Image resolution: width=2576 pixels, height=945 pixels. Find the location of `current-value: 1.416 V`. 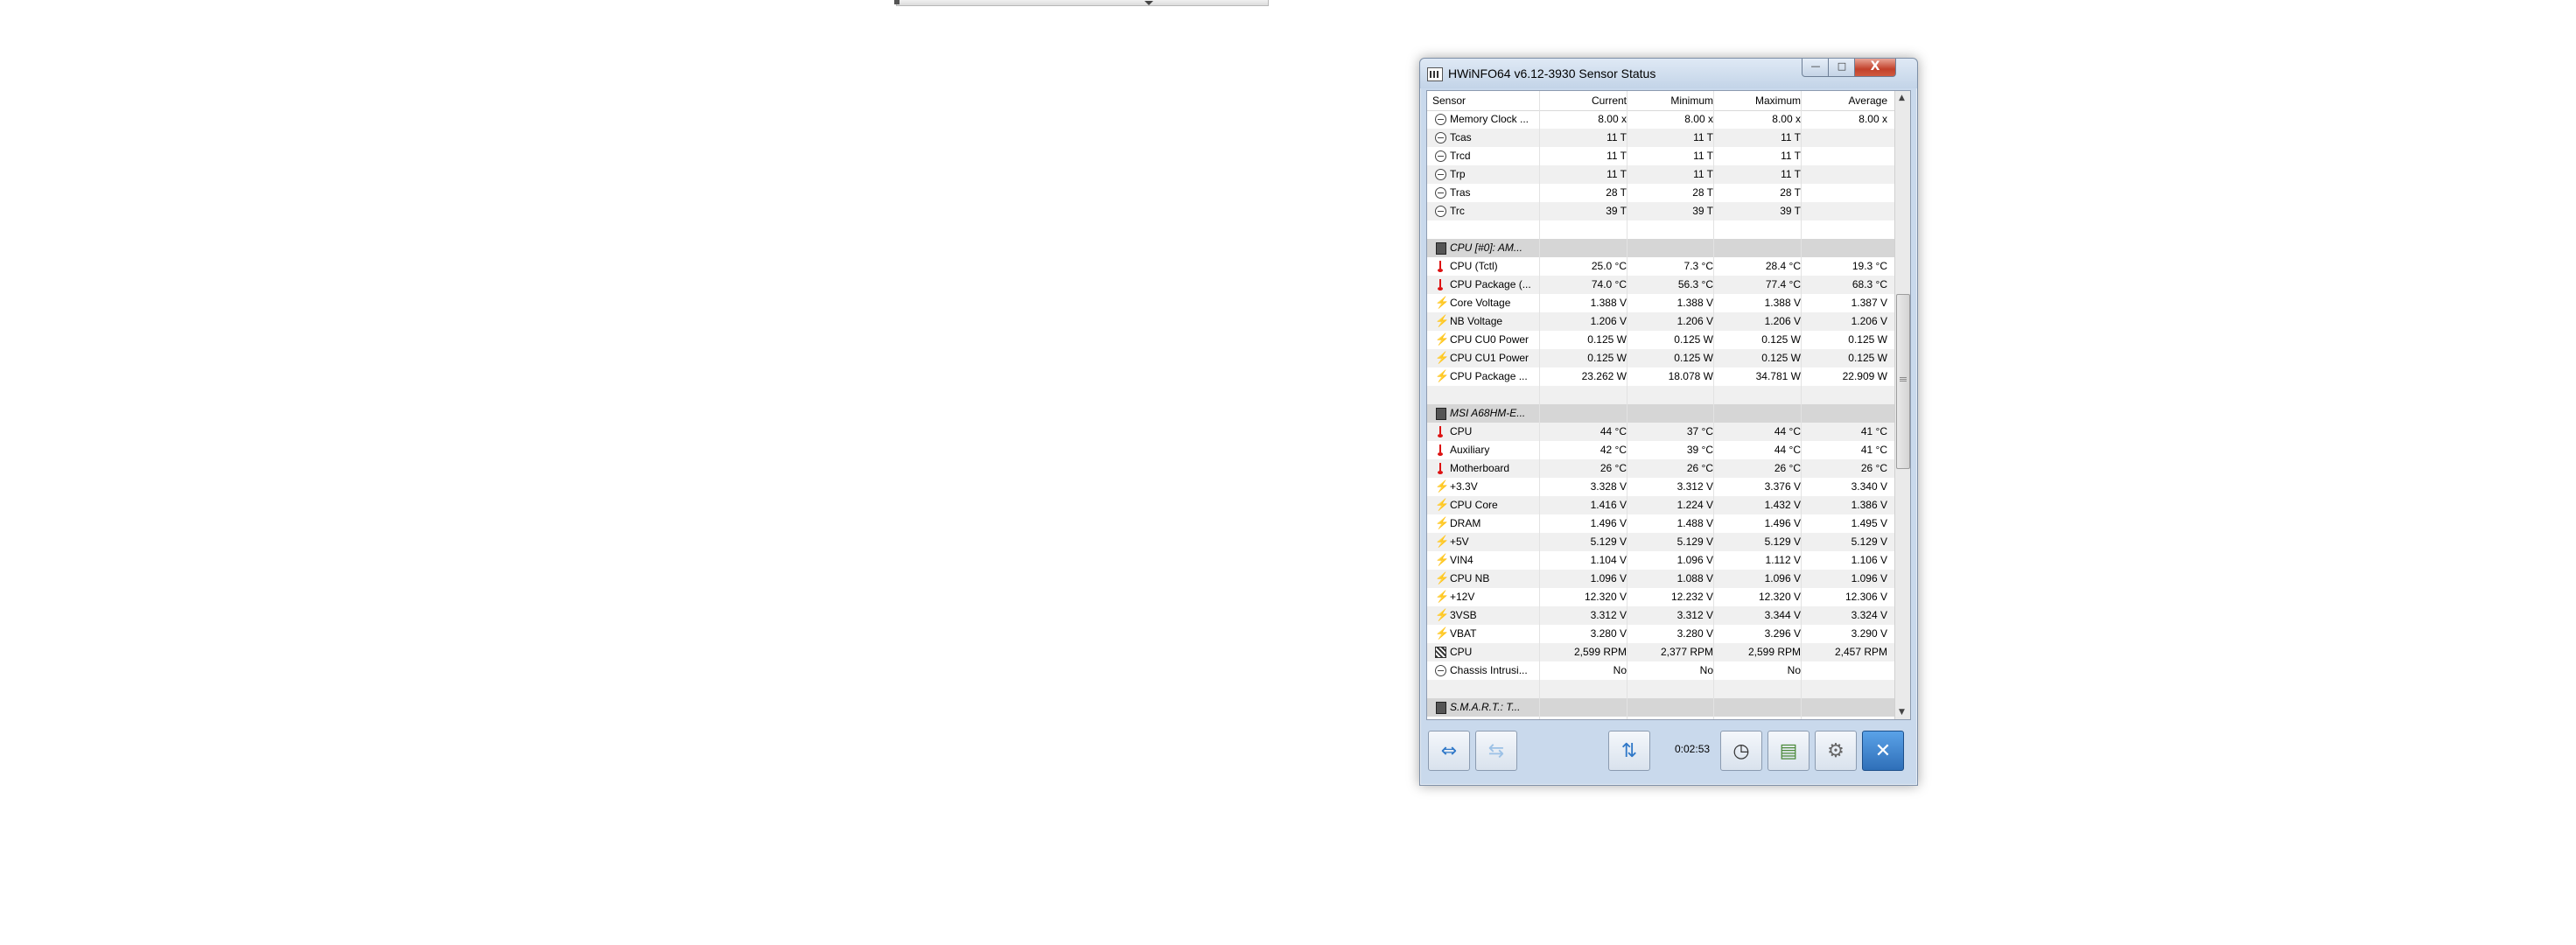

current-value: 1.416 V is located at coordinates (1608, 505).